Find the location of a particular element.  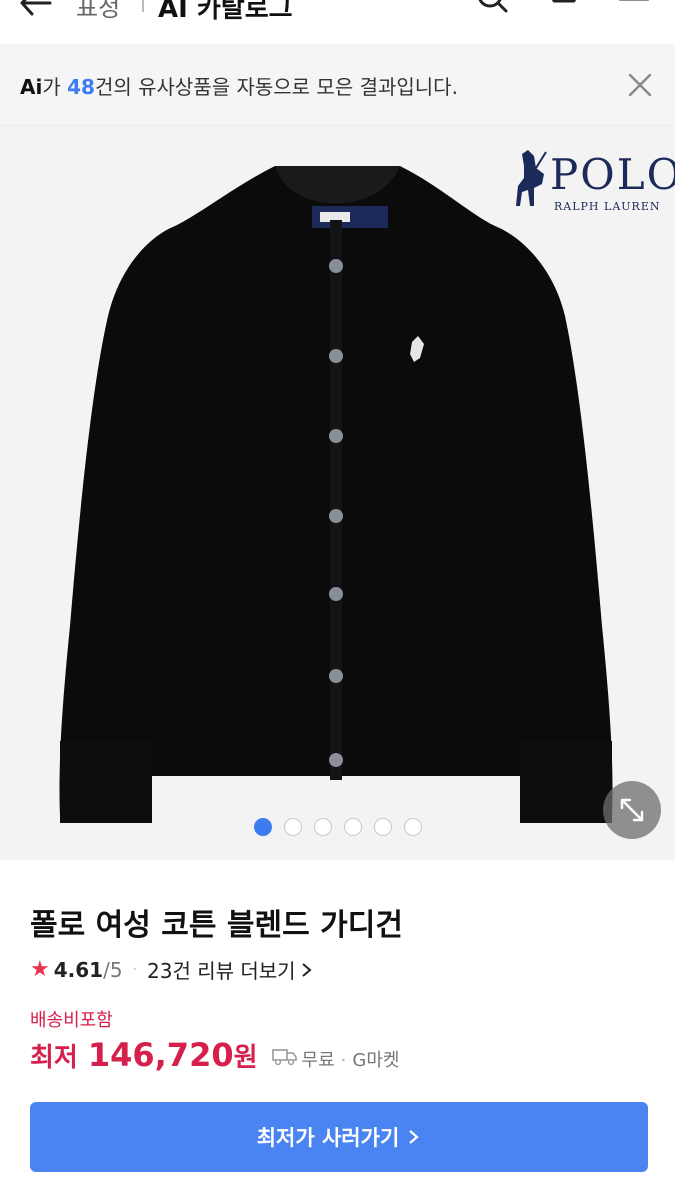

similar-count: 48 is located at coordinates (81, 87).